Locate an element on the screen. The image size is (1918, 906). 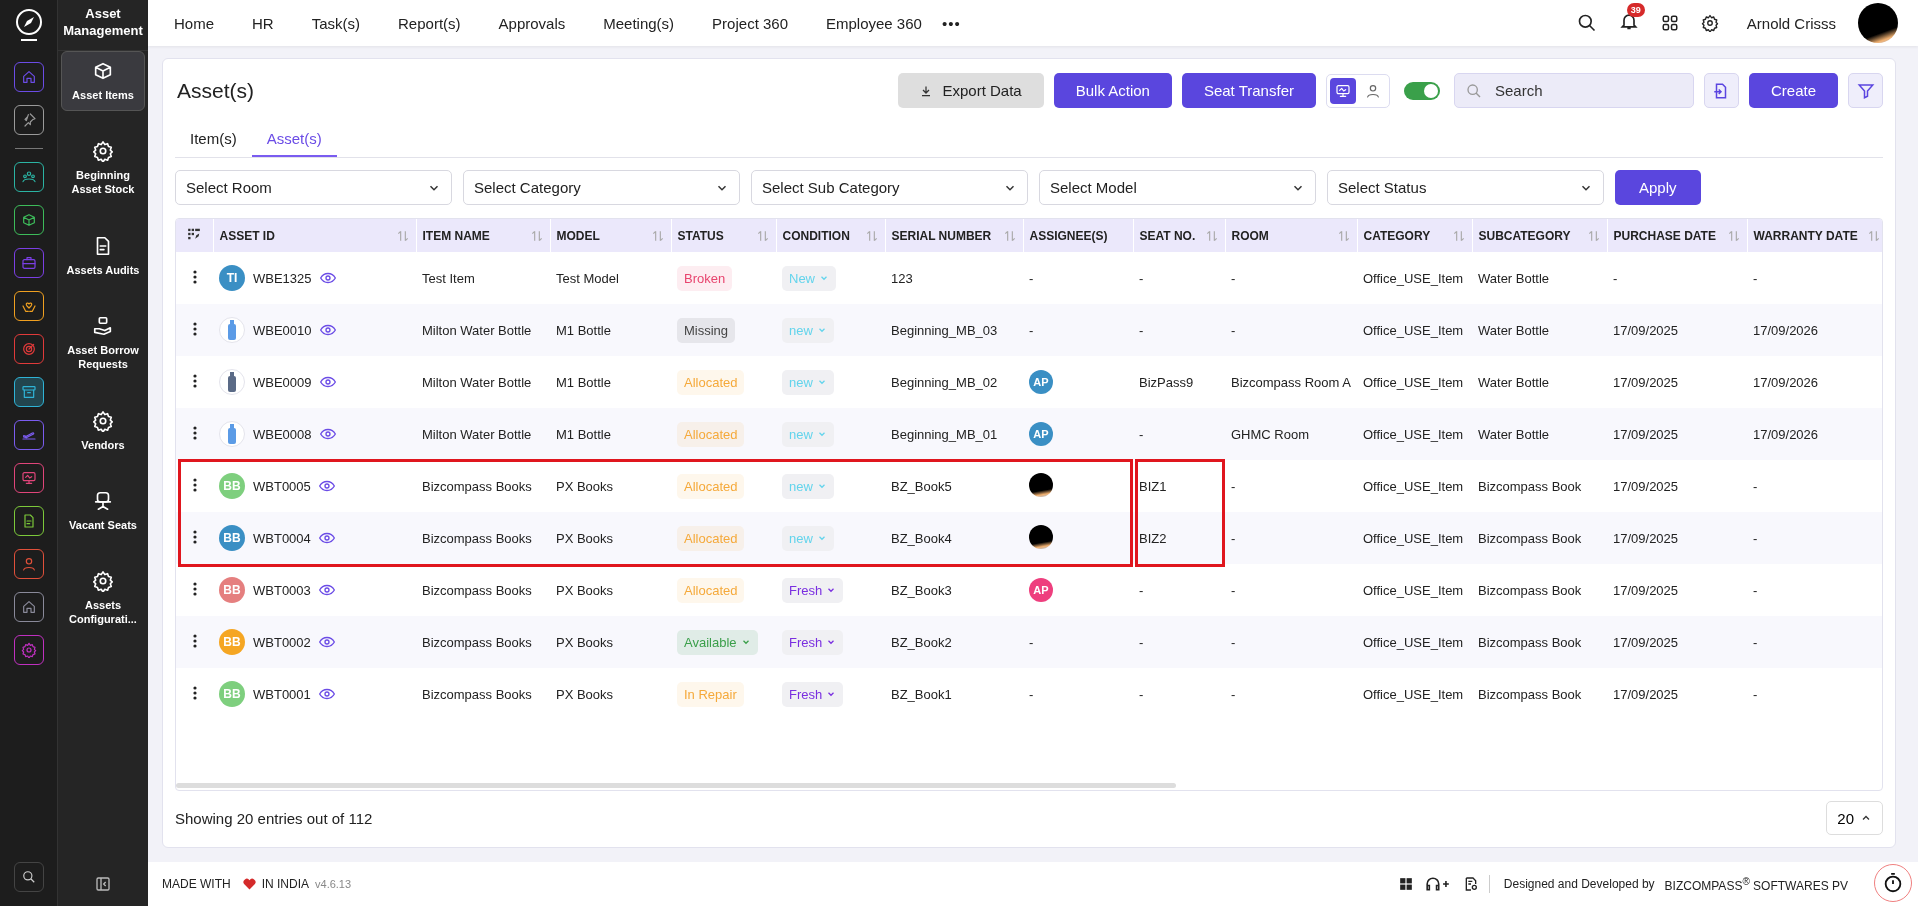
filter-dropdown: Select Status is located at coordinates (1465, 187).